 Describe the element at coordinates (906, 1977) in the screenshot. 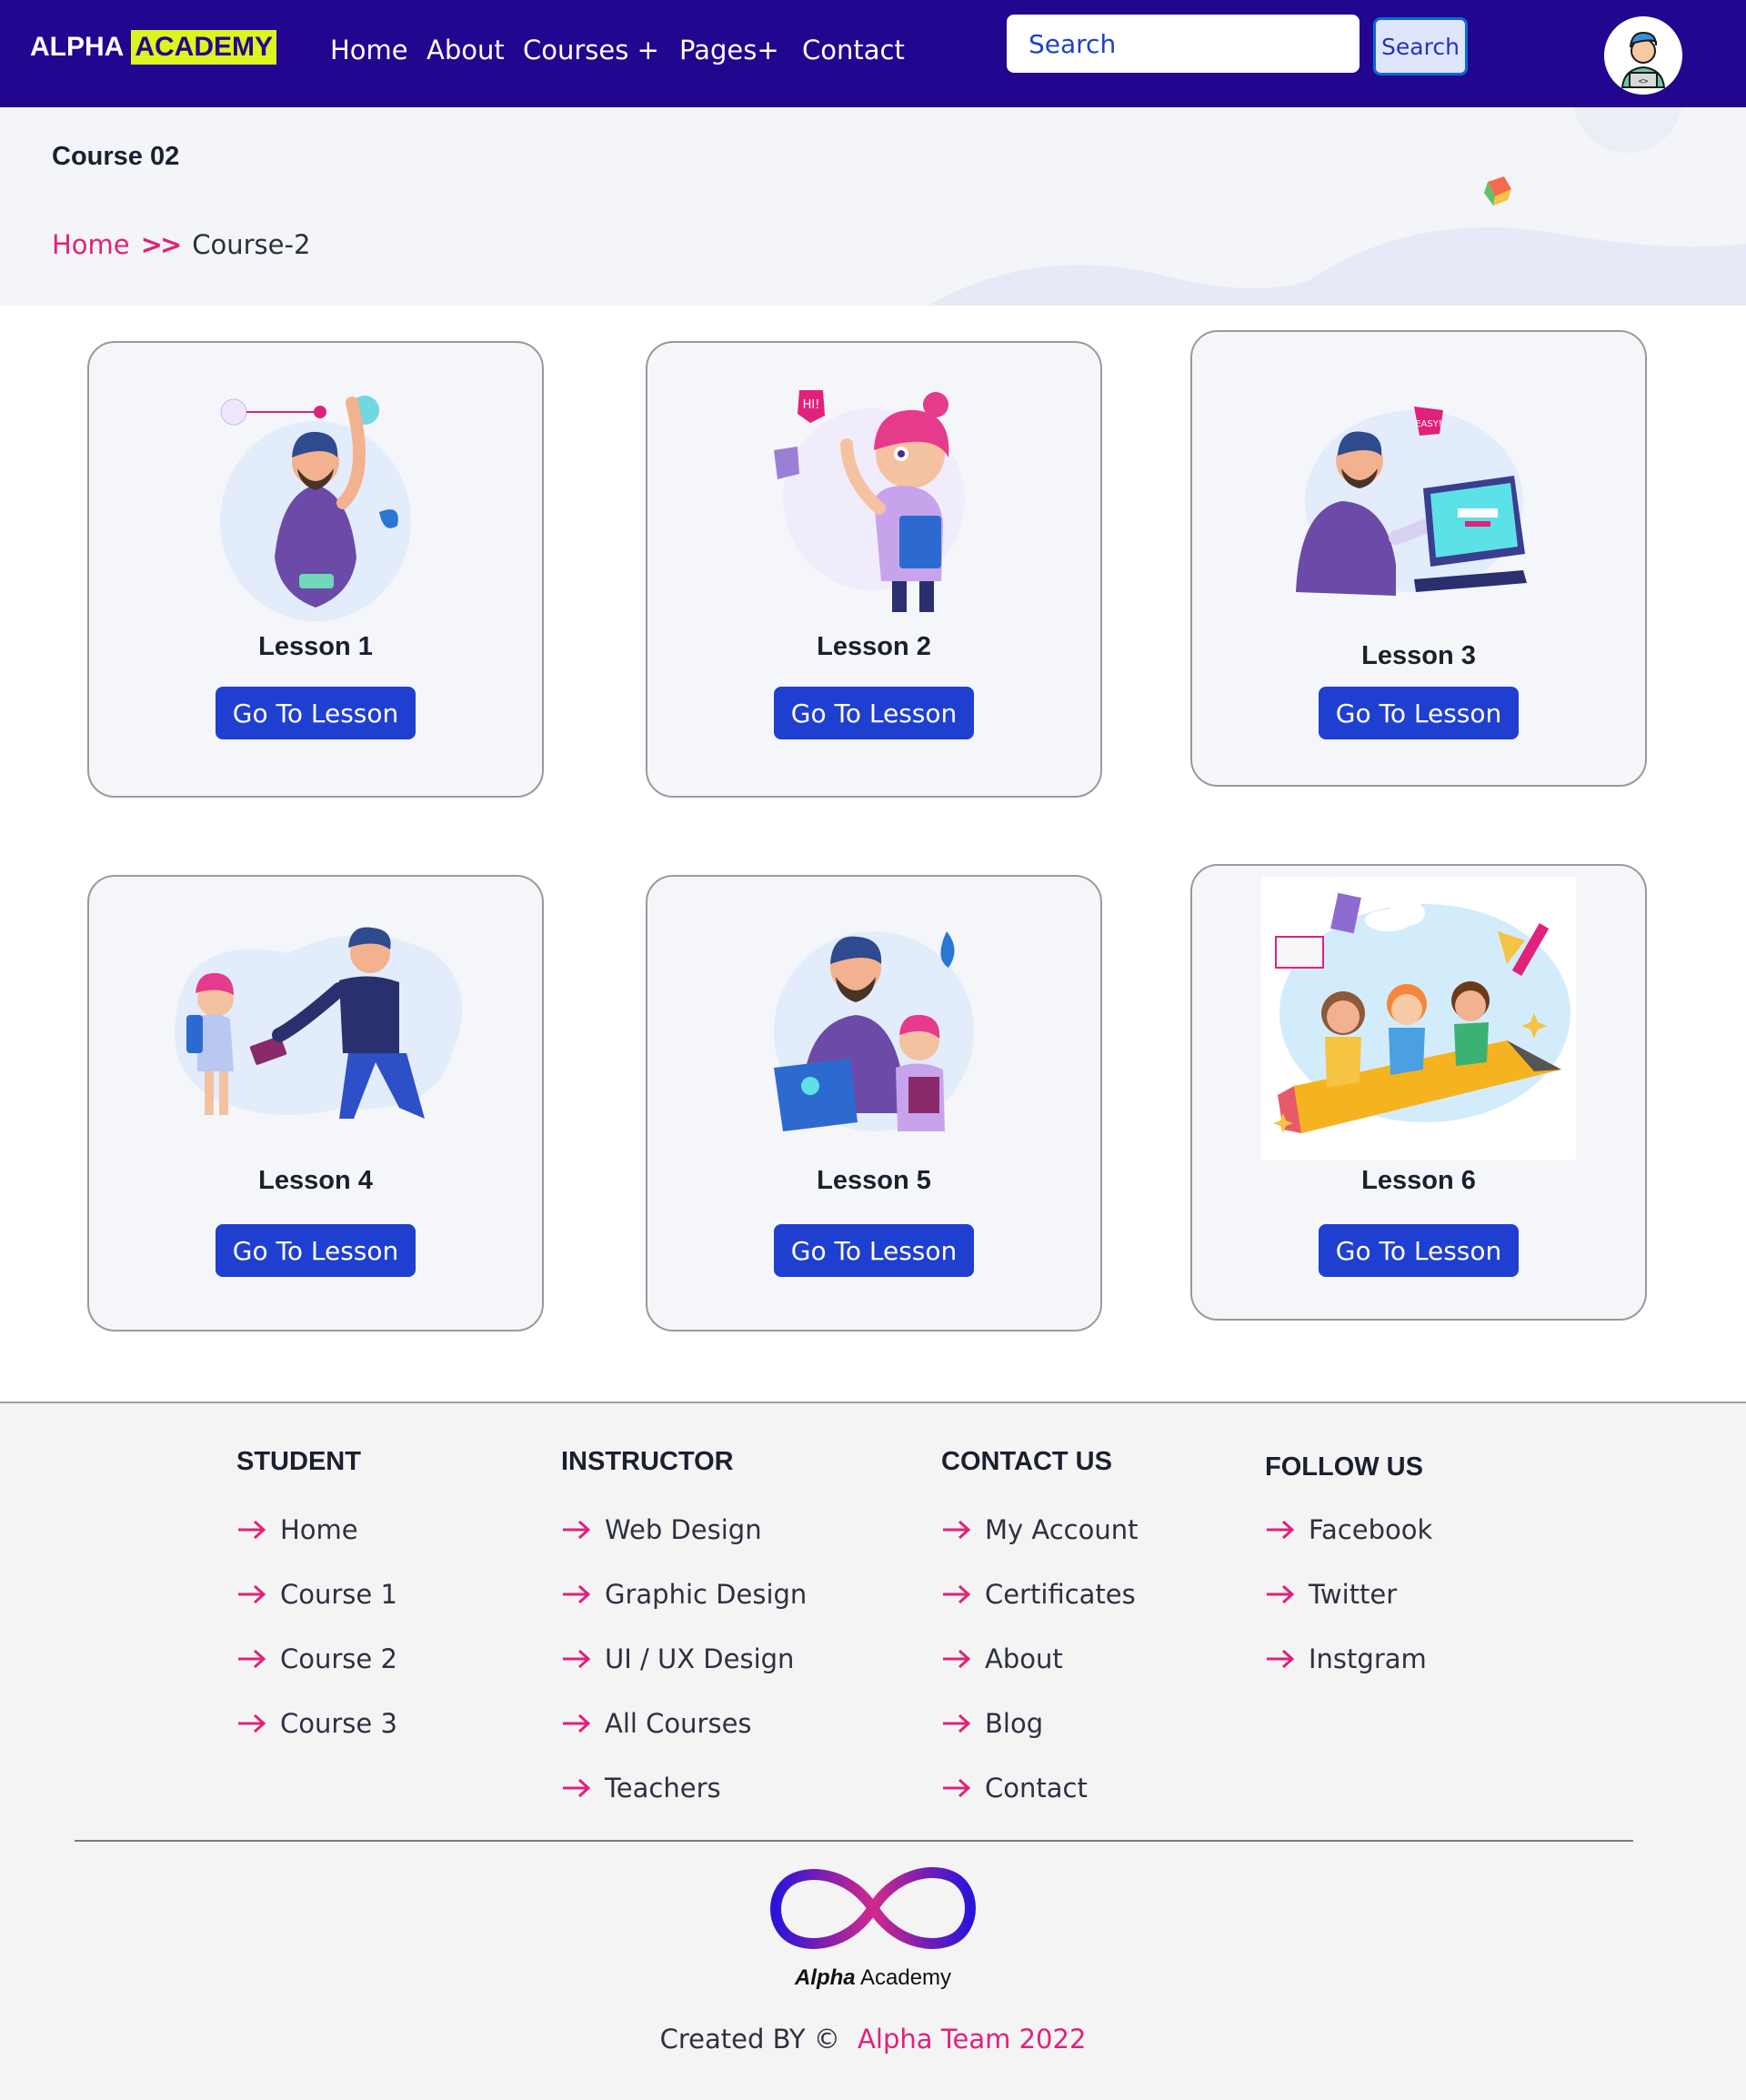

I see `logo-word-academy: Academy` at that location.